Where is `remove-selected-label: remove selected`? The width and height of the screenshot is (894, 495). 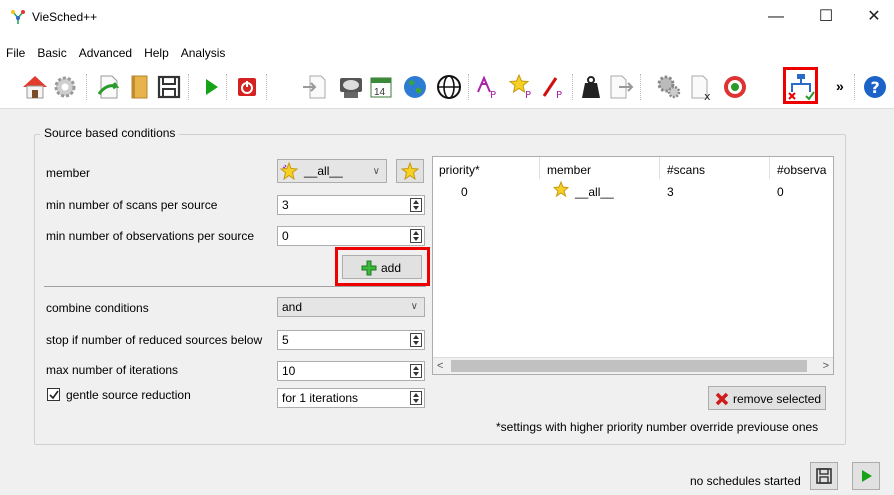
remove-selected-label: remove selected is located at coordinates (777, 399).